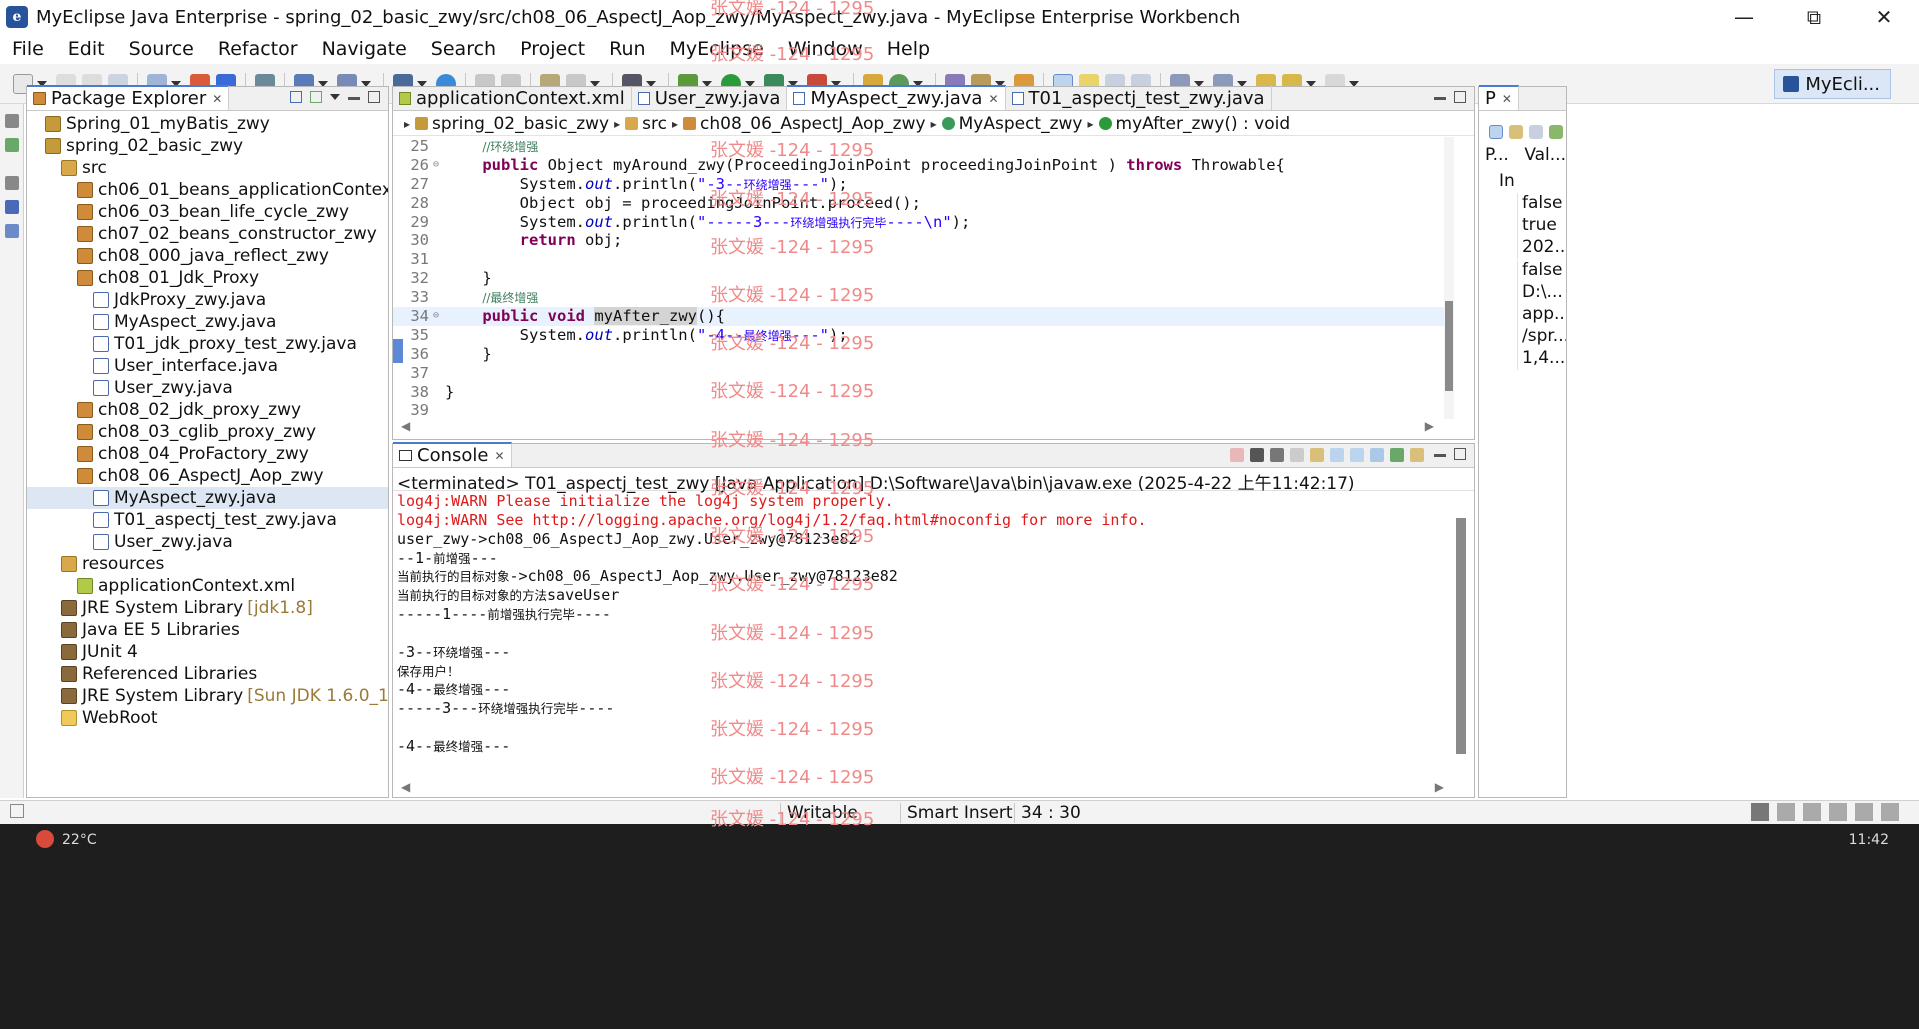 Image resolution: width=1919 pixels, height=1029 pixels. I want to click on tree-item: ch08_06_AspectJ_Aop_zwy, so click(207, 476).